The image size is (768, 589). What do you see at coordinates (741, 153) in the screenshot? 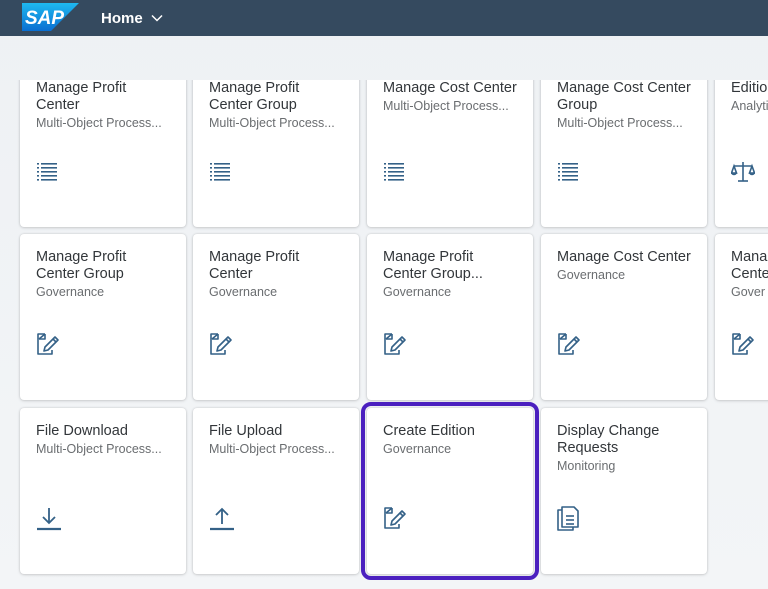
I see `tile-edition-analytics: Editio Analyti` at bounding box center [741, 153].